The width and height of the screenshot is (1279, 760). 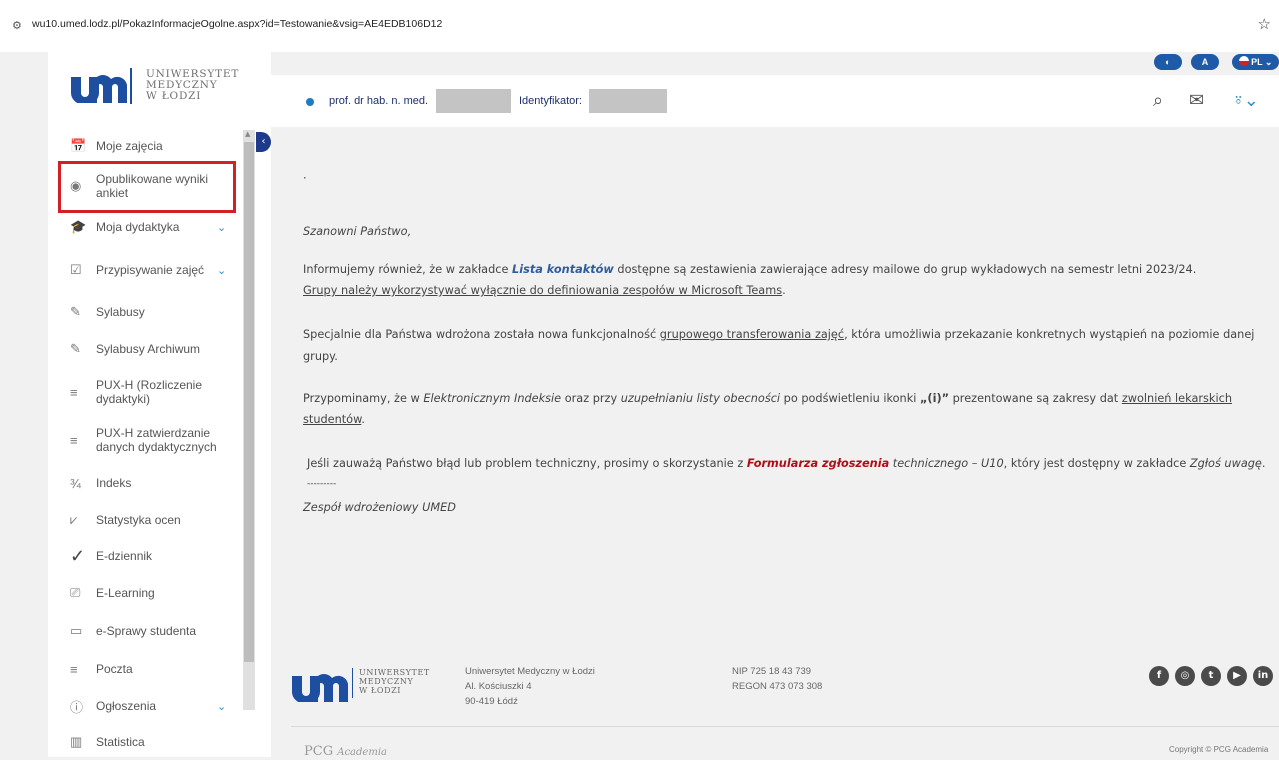 What do you see at coordinates (120, 742) in the screenshot?
I see `sidebar-item-label: Statistica` at bounding box center [120, 742].